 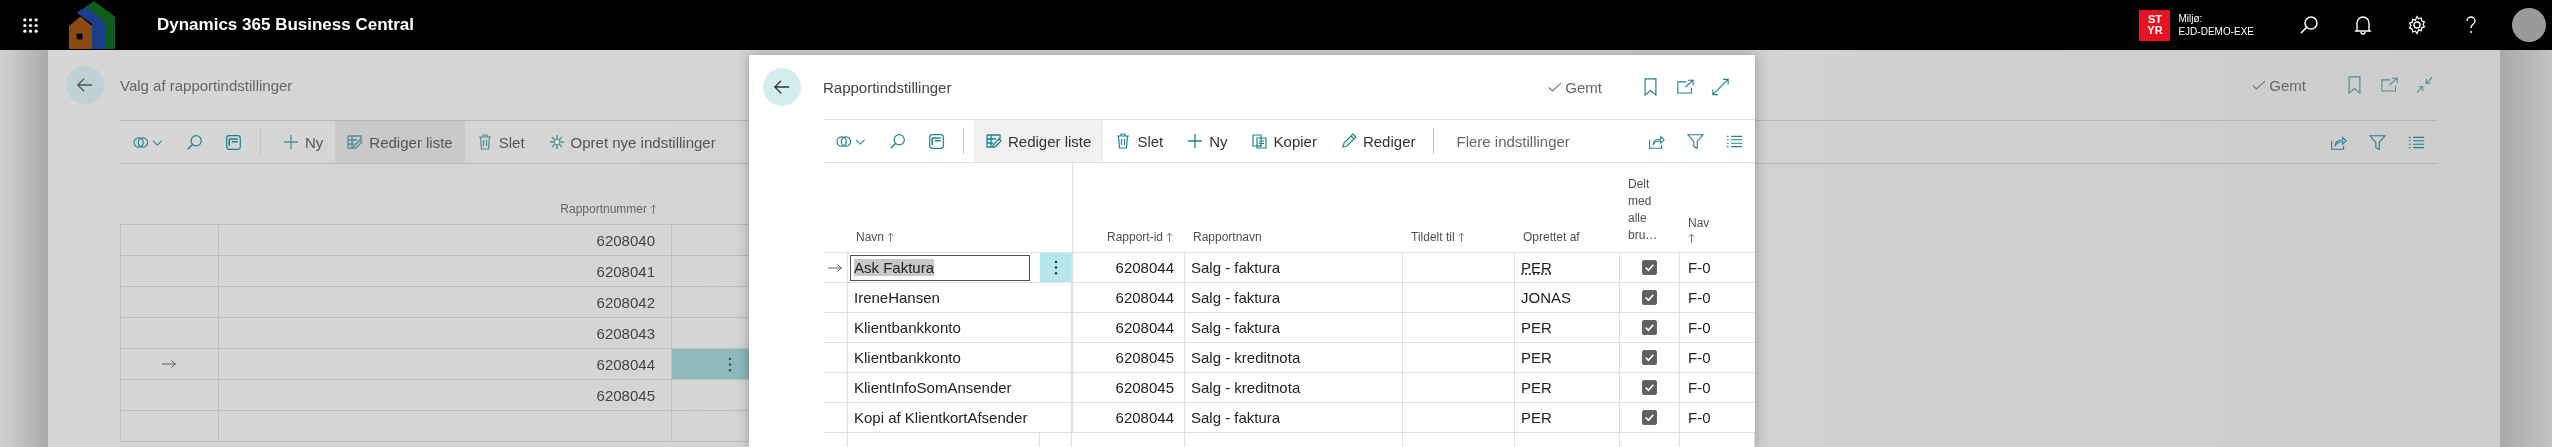 I want to click on toolbar-button: Flere indstillinger, so click(x=1513, y=141).